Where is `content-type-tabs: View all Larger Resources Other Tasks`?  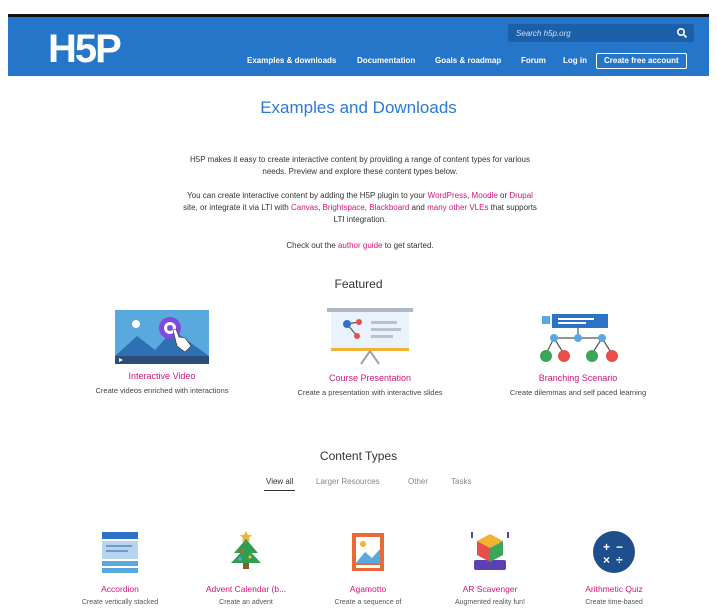 content-type-tabs: View all Larger Resources Other Tasks is located at coordinates (358, 485).